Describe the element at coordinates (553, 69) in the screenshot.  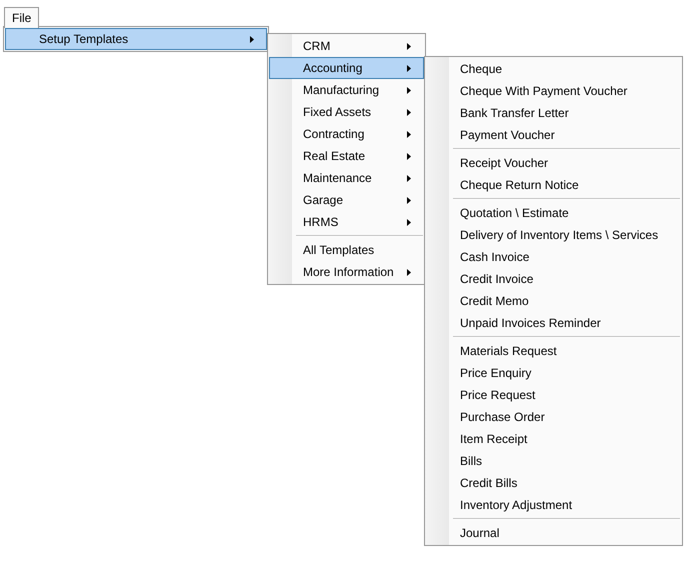
I see `menu-item: Cheque` at that location.